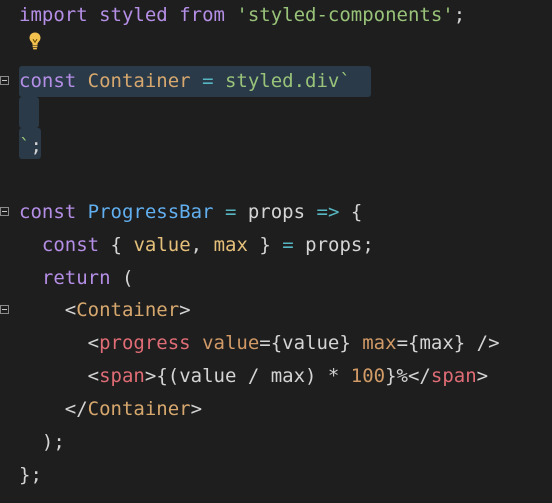 This screenshot has width=552, height=503. Describe the element at coordinates (30, 146) in the screenshot. I see `code-line-5: `;` at that location.